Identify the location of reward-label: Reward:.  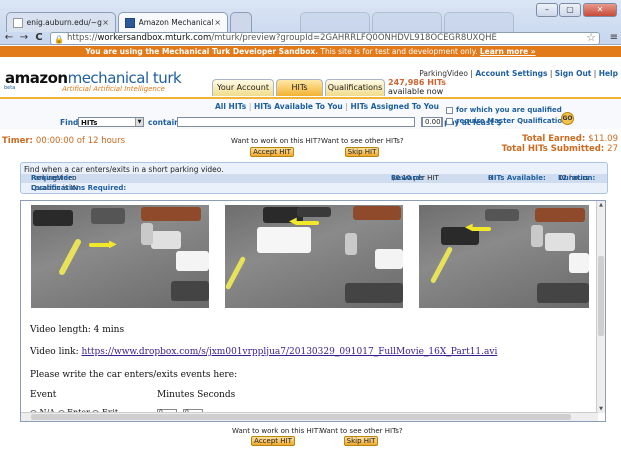
(407, 178).